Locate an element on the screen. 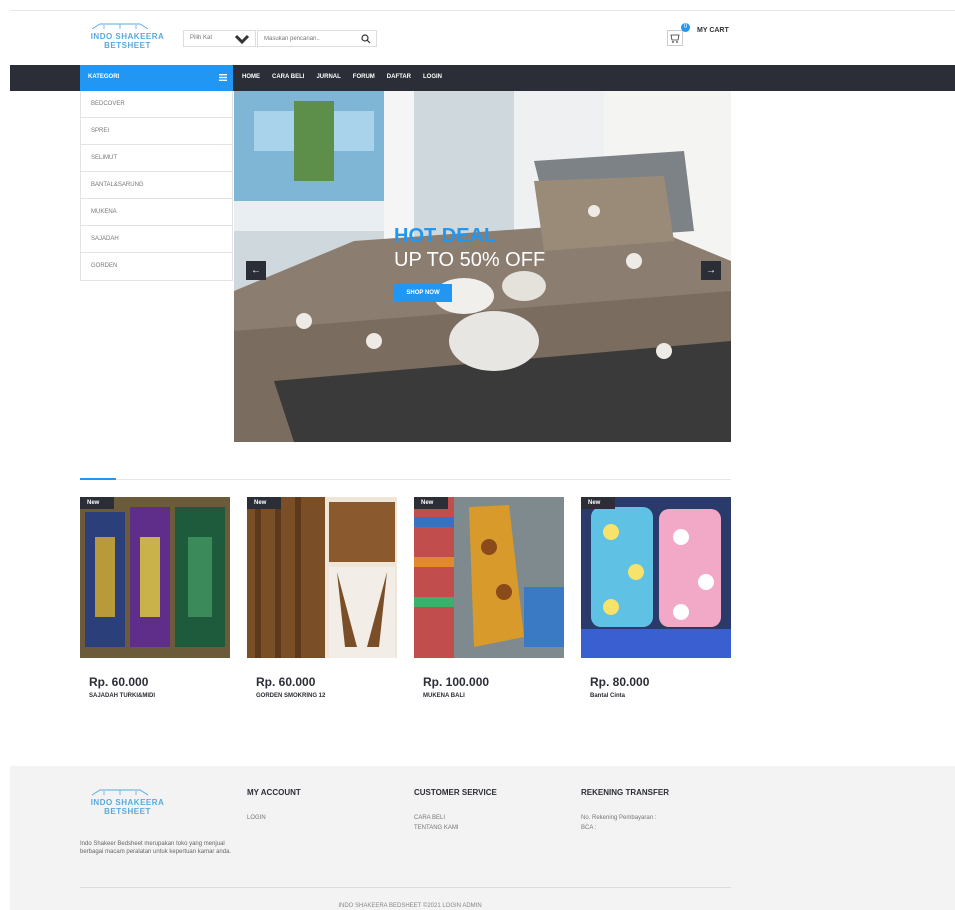 Image resolution: width=955 pixels, height=910 pixels. hero-title: UP TO 50% OFF is located at coordinates (470, 260).